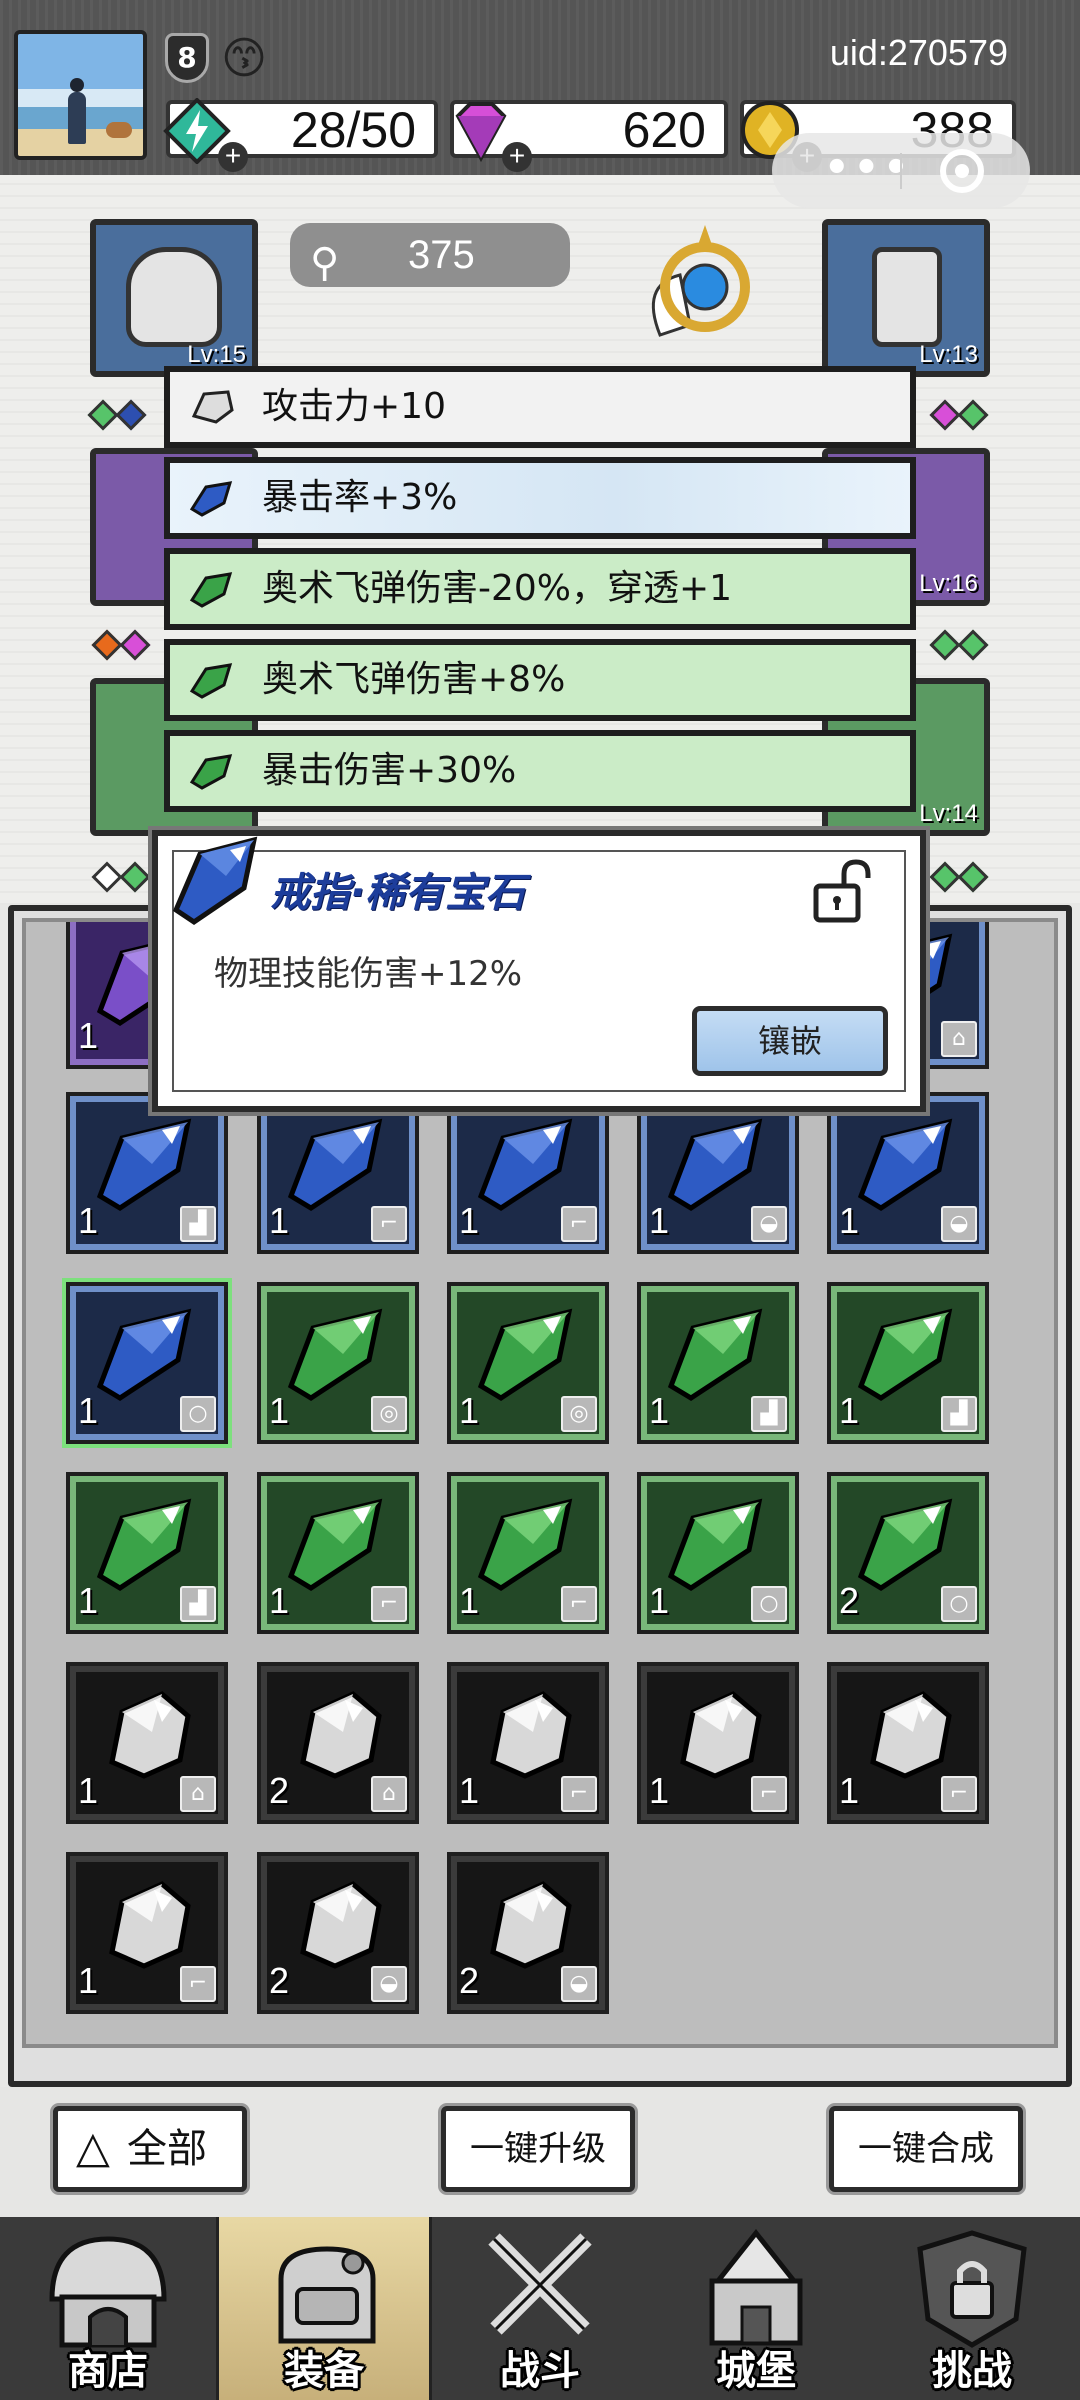 The height and width of the screenshot is (2400, 1080). What do you see at coordinates (948, 583) in the screenshot?
I see `slot-level: Lv:16` at bounding box center [948, 583].